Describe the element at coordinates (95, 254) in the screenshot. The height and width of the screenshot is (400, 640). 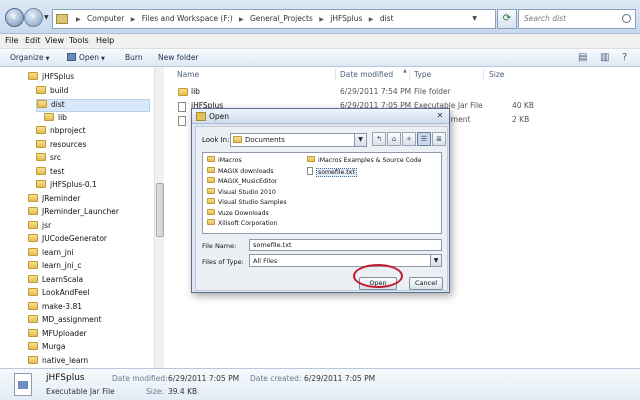
I see `nav-tree-item: learn_jni` at that location.